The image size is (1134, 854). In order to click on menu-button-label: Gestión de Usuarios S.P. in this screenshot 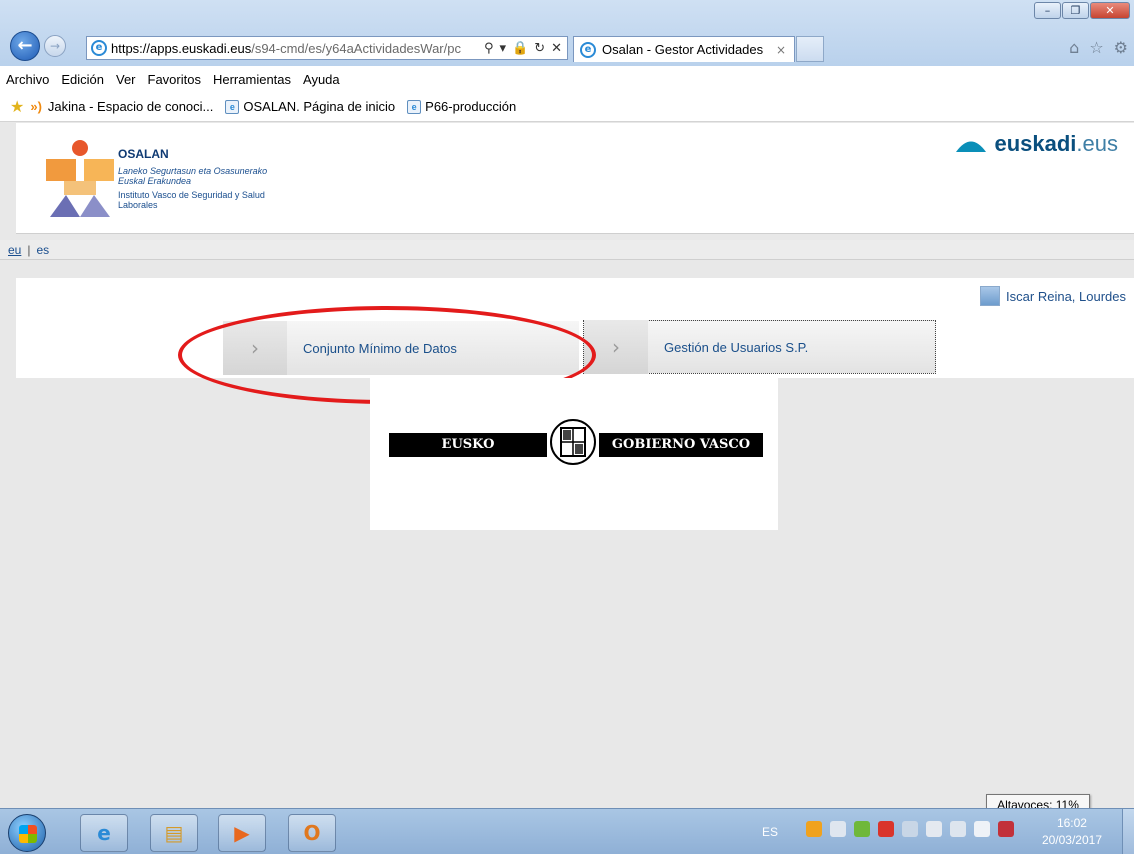, I will do `click(736, 347)`.